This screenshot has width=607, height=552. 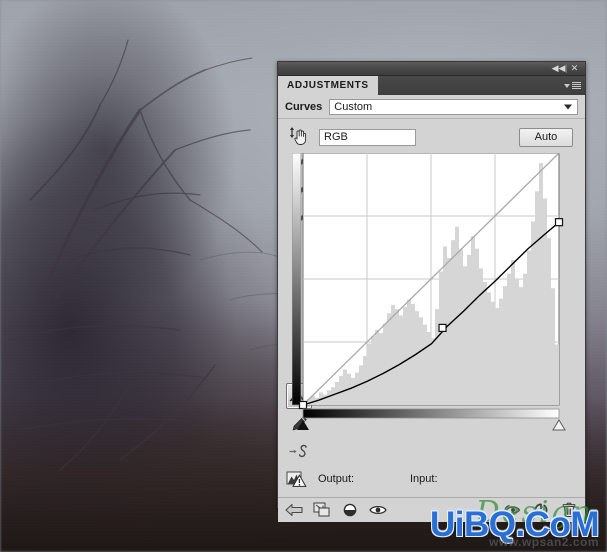 I want to click on channel-row: RGB Auto, so click(x=448, y=137).